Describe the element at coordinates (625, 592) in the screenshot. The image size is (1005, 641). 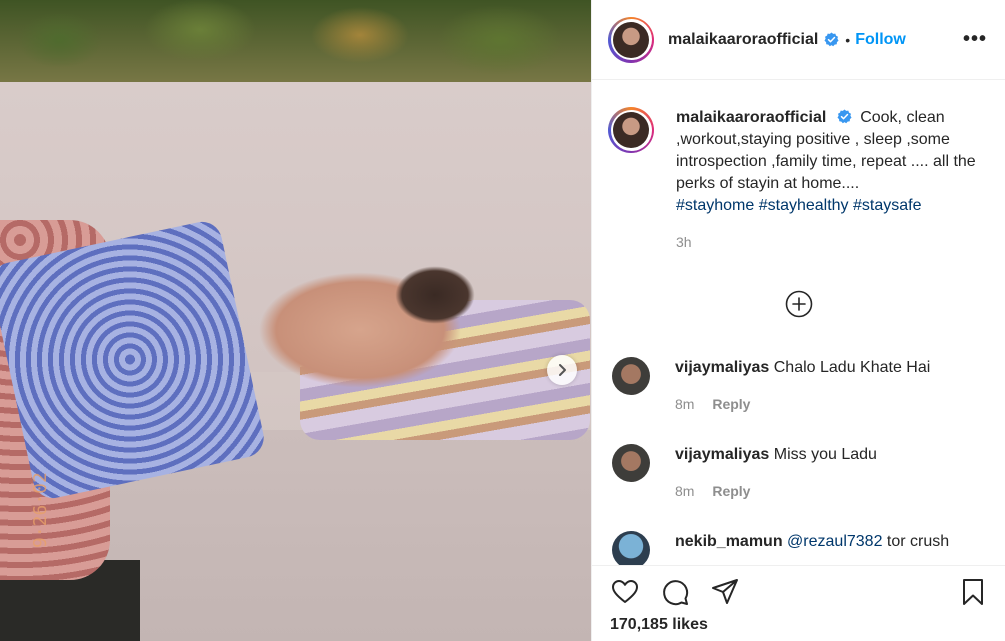
I see `heart-icon` at that location.